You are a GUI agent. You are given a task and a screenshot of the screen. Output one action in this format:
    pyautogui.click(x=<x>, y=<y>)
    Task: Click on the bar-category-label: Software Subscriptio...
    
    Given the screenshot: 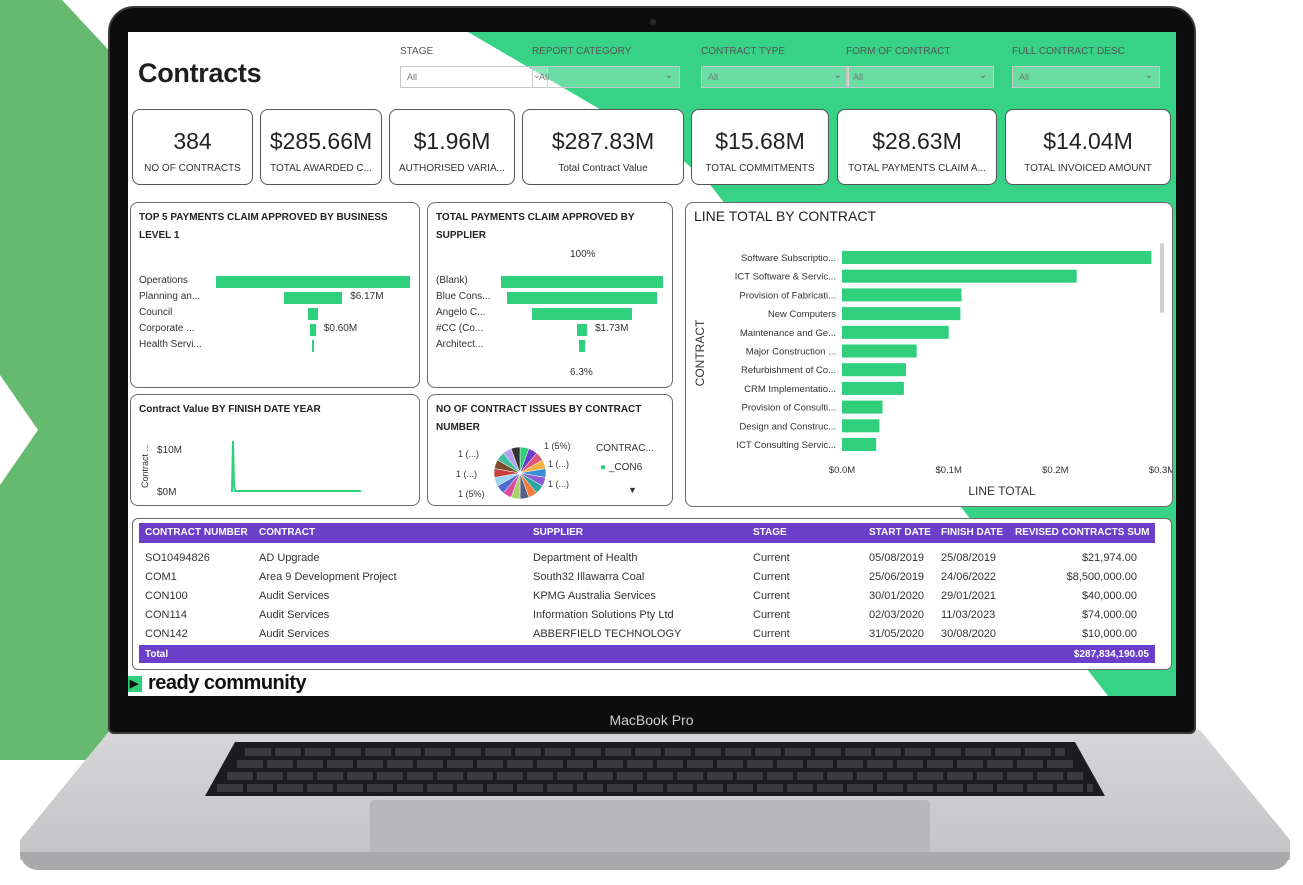 What is the action you would take?
    pyautogui.click(x=788, y=258)
    